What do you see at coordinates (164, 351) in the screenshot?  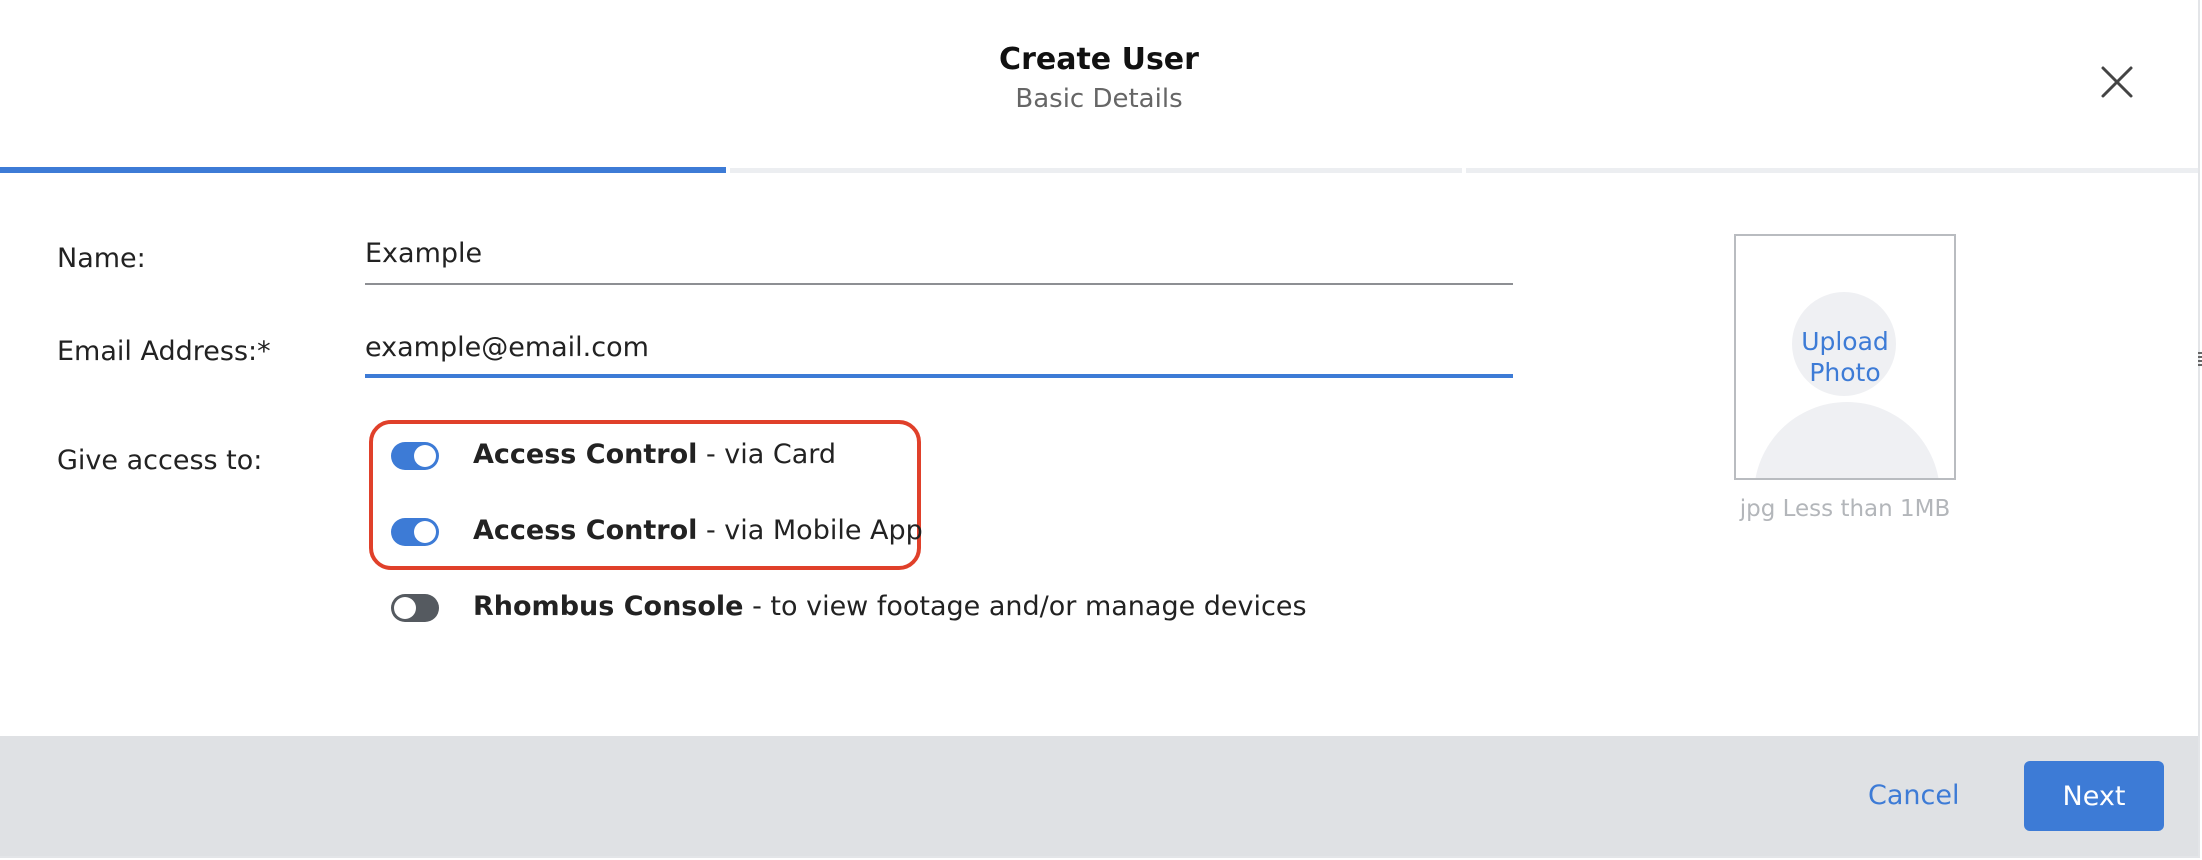 I see `email-label: Email Address:*` at bounding box center [164, 351].